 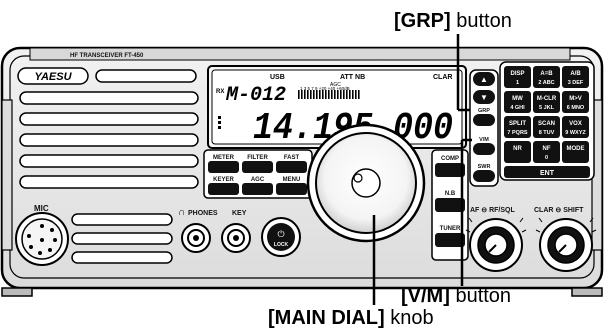 What do you see at coordinates (547, 99) in the screenshot?
I see `key-label: M-CLR` at bounding box center [547, 99].